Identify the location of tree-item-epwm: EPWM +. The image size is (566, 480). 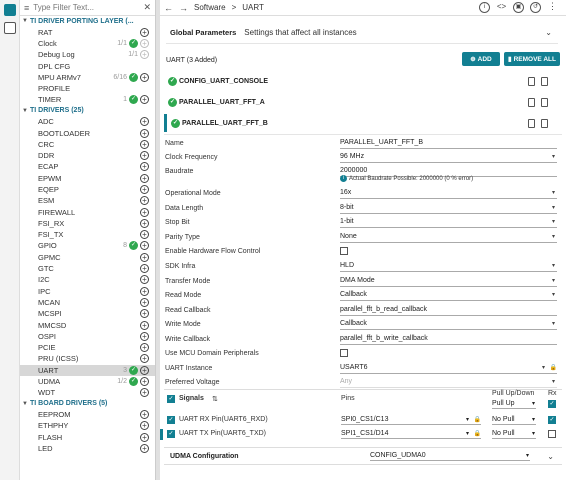
(87, 178).